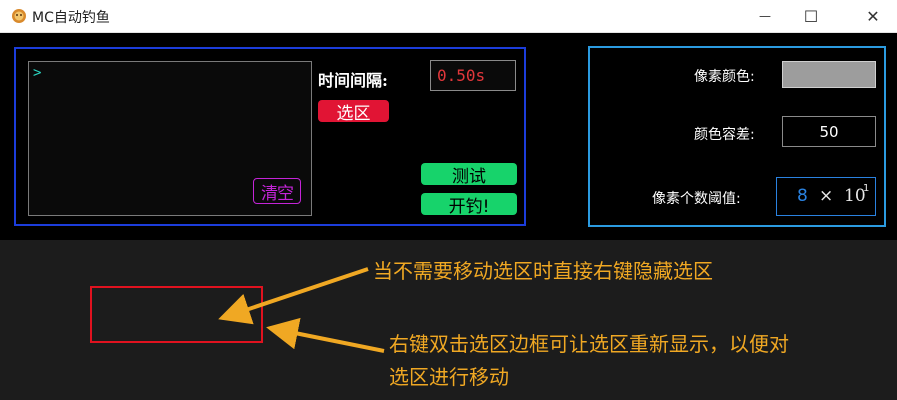 This screenshot has width=897, height=400. What do you see at coordinates (543, 271) in the screenshot?
I see `hide-region-note: 当不需要移动选区时直接右键隐藏选区` at bounding box center [543, 271].